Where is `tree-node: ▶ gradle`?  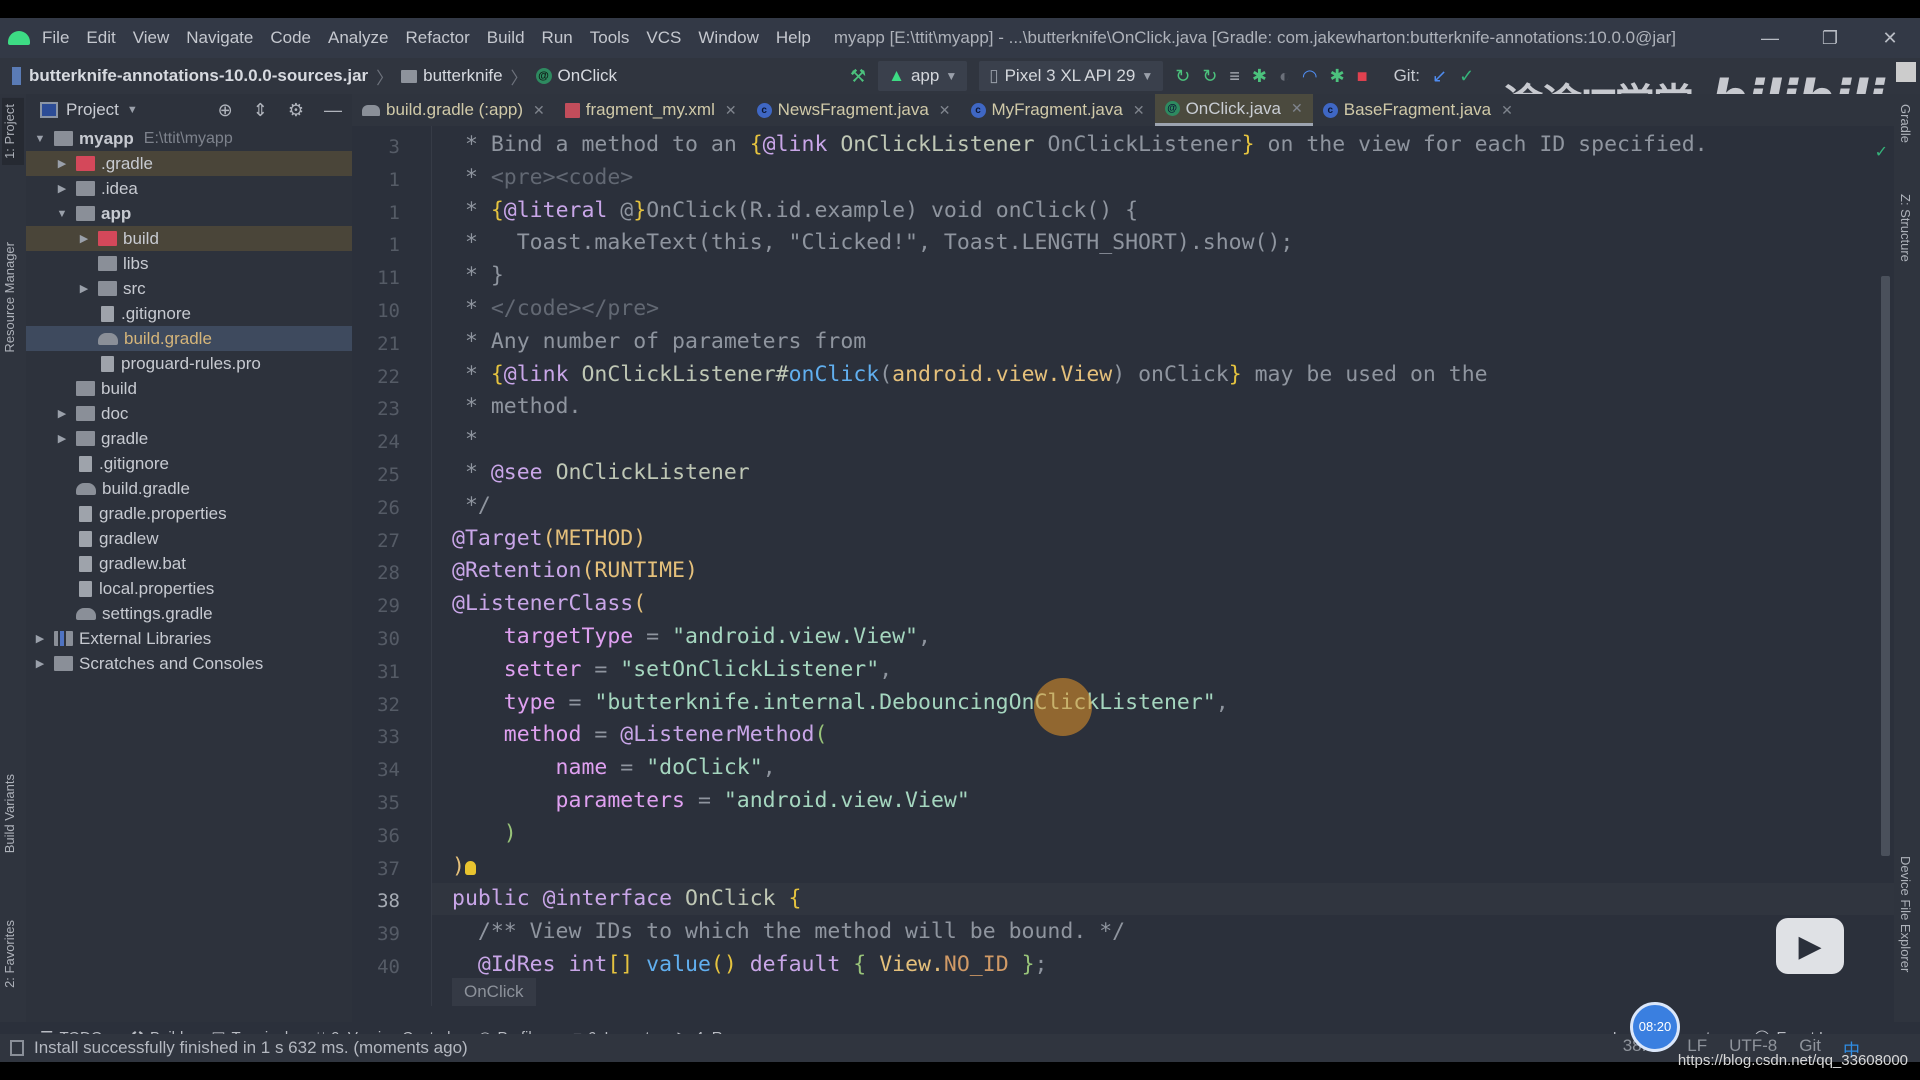
tree-node: ▶ gradle is located at coordinates (189, 438).